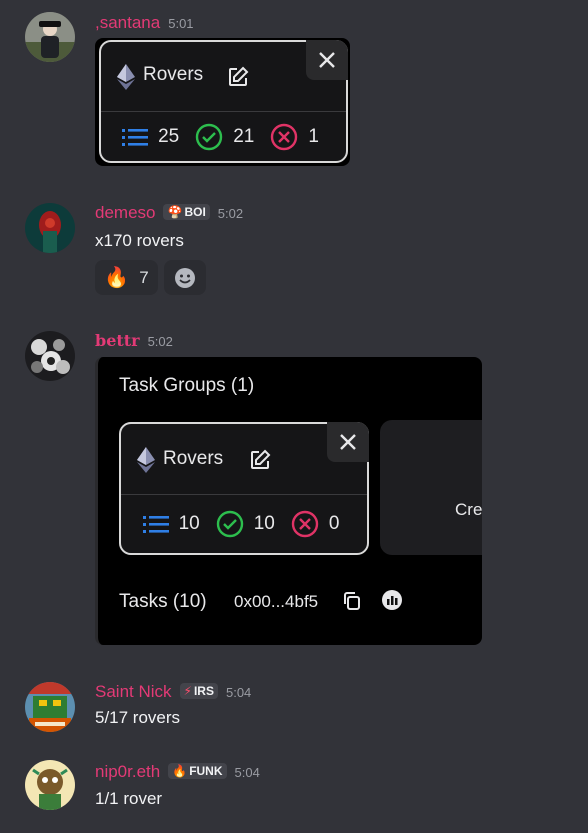 The width and height of the screenshot is (588, 833). What do you see at coordinates (313, 136) in the screenshot?
I see `failed-count: 1` at bounding box center [313, 136].